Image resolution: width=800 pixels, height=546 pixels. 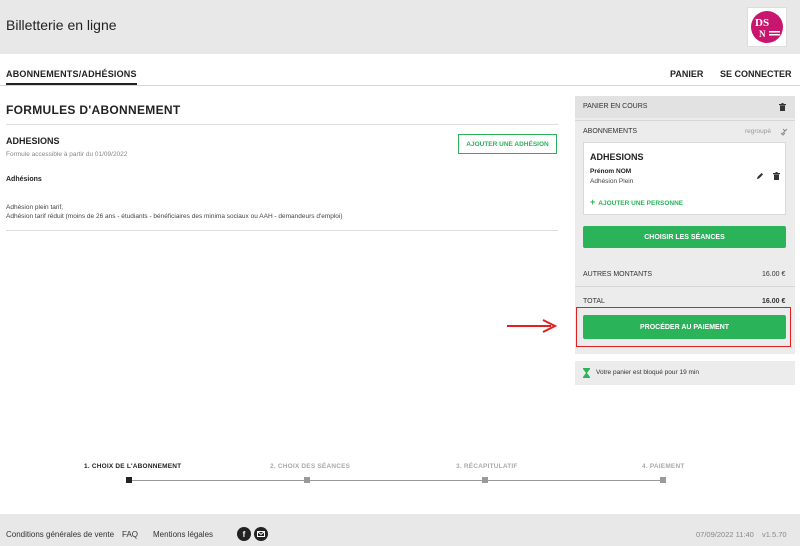 I want to click on choose-seances-button: CHOISIR LES SÉANCES, so click(x=684, y=237).